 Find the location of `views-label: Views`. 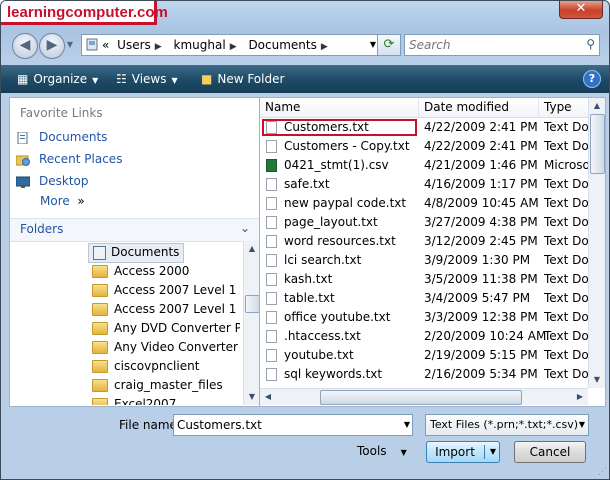

views-label: Views is located at coordinates (149, 79).